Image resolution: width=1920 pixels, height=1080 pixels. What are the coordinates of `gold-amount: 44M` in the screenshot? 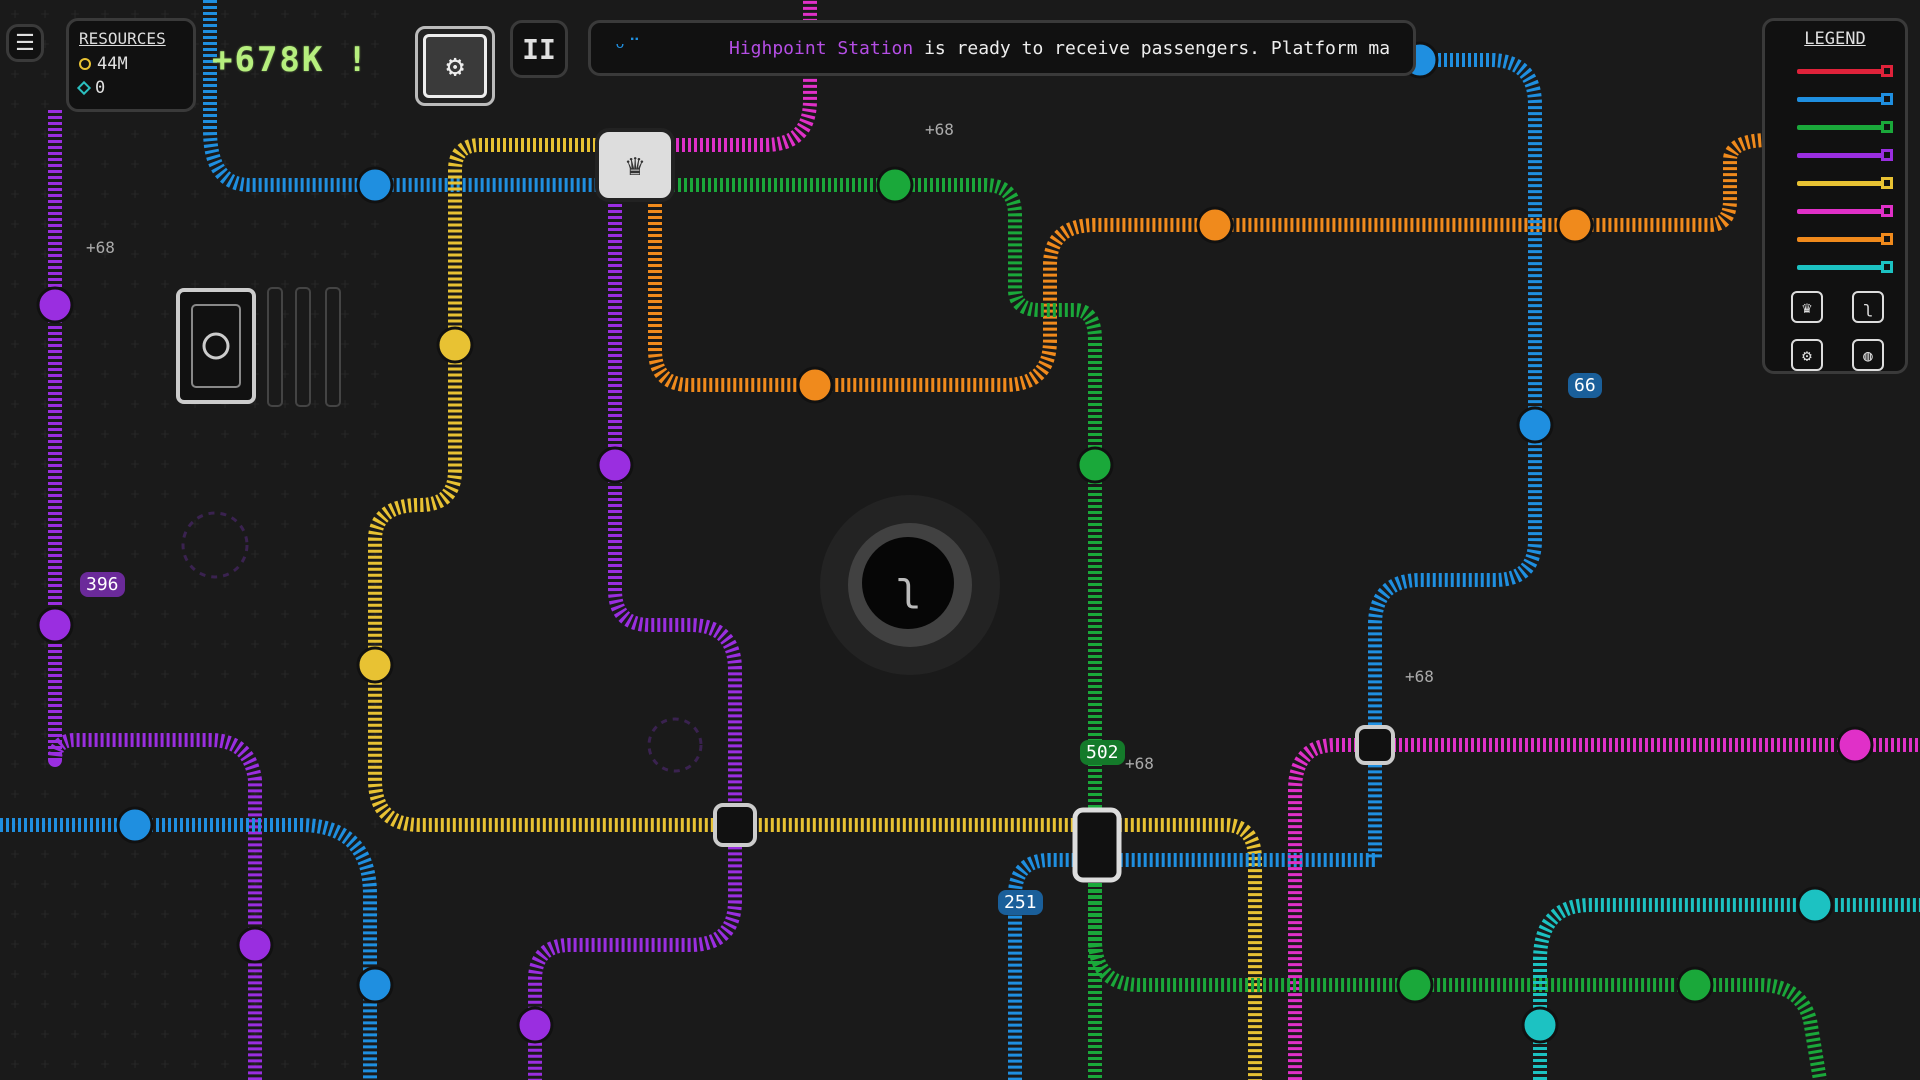 It's located at (112, 64).